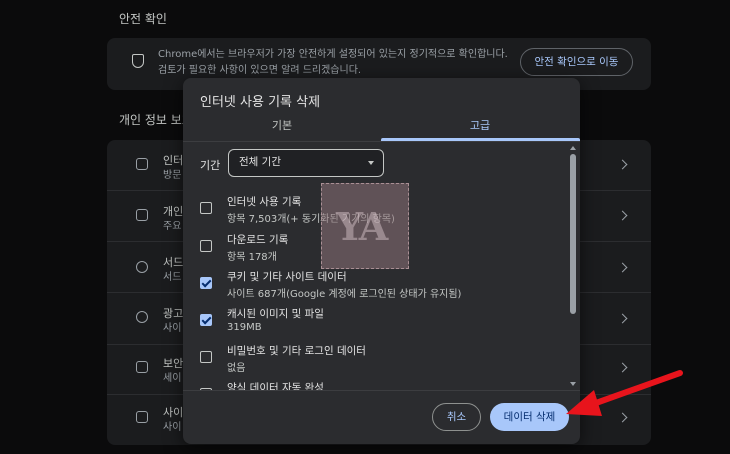 This screenshot has width=730, height=454. What do you see at coordinates (264, 202) in the screenshot?
I see `option-title: 인터넷 사용 기록` at bounding box center [264, 202].